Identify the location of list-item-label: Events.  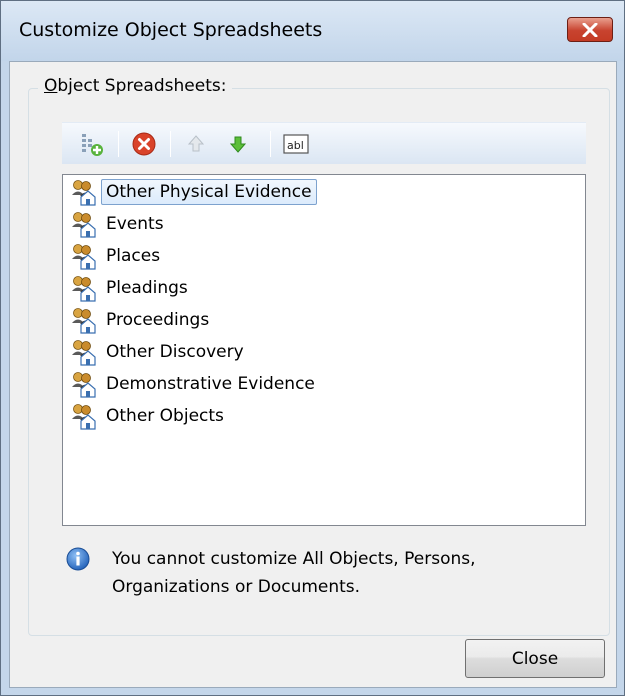
(135, 224).